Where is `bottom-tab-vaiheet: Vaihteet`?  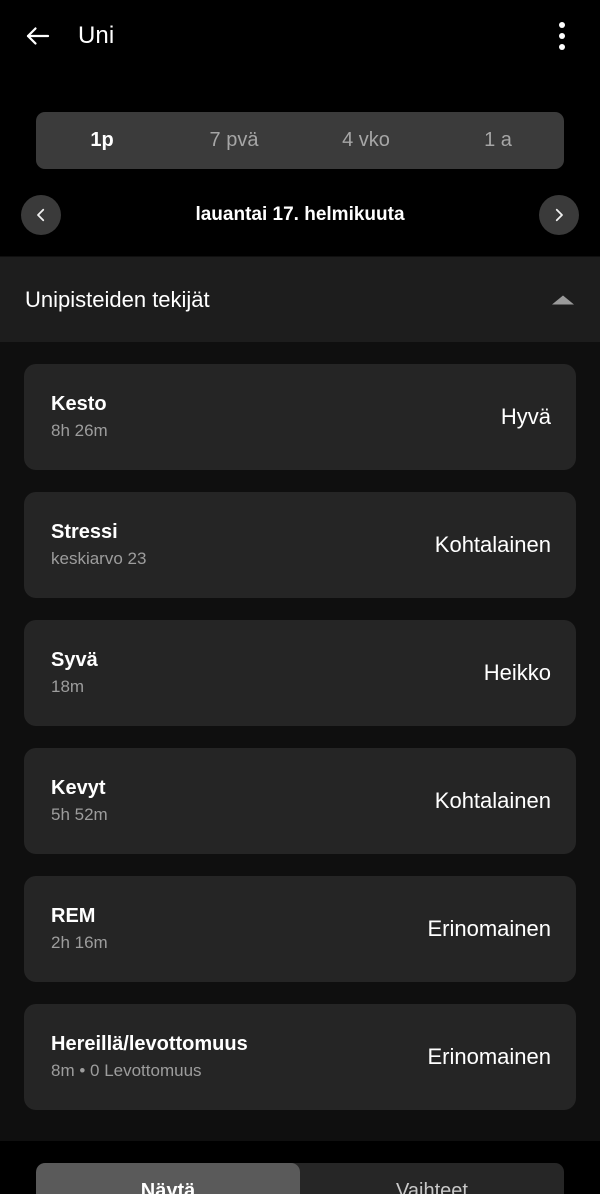 bottom-tab-vaiheet: Vaihteet is located at coordinates (432, 1178).